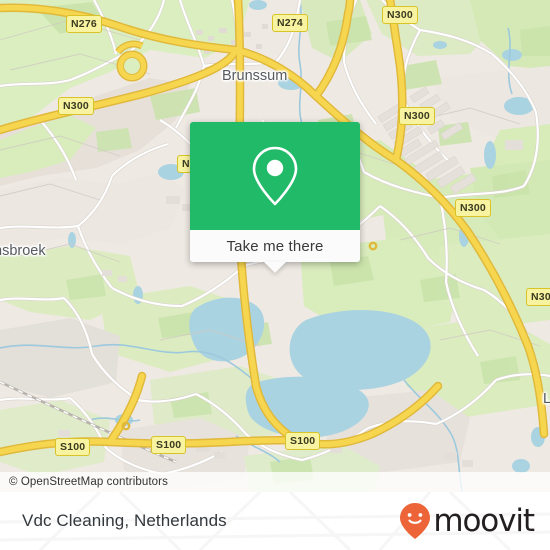 The image size is (550, 550). What do you see at coordinates (417, 116) in the screenshot?
I see `road-shield-n300-northeast: N300` at bounding box center [417, 116].